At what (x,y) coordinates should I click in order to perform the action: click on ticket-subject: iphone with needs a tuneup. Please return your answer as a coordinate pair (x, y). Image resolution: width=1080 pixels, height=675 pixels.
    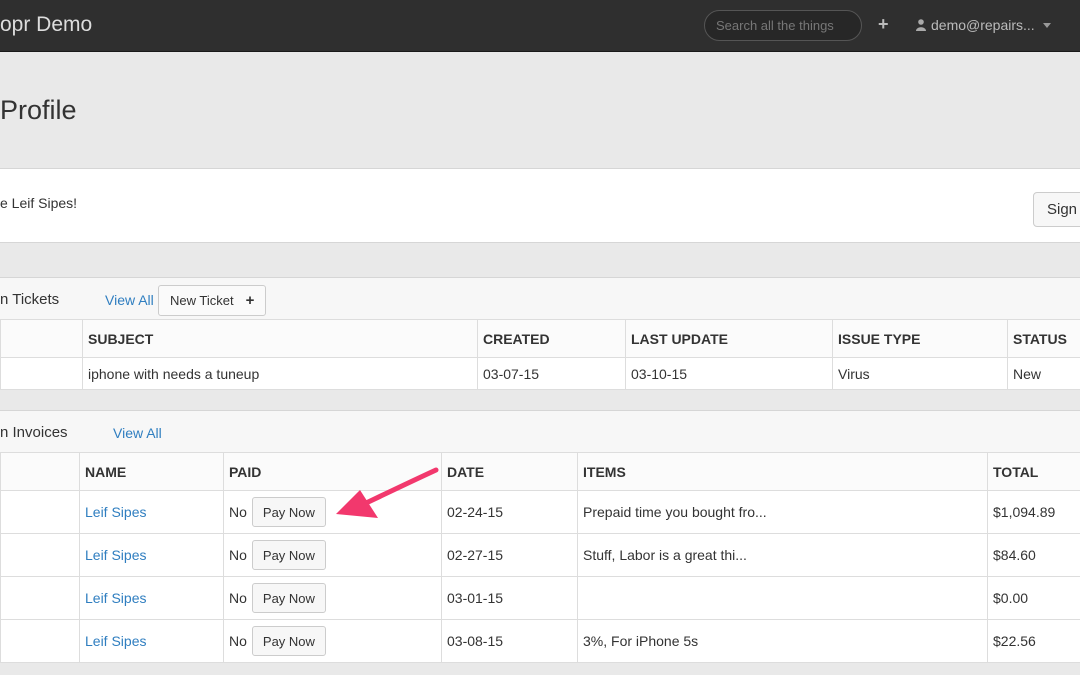
    Looking at the image, I should click on (280, 373).